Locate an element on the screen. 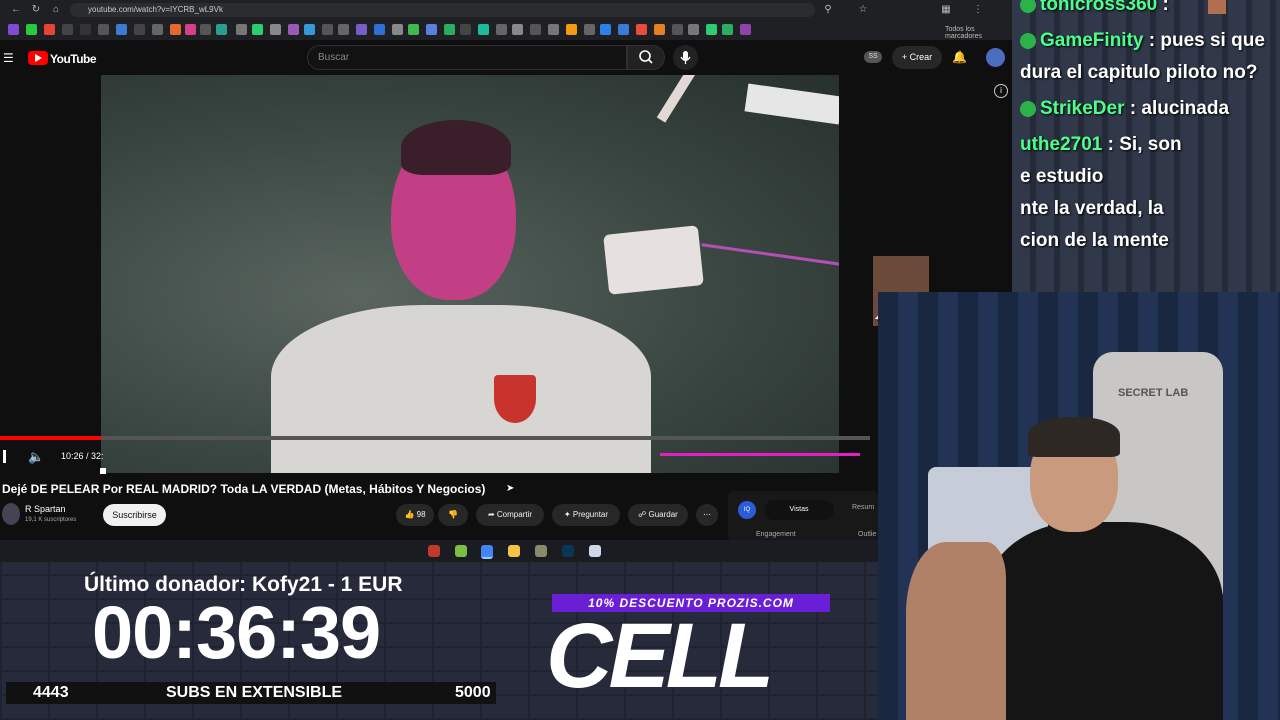  create-button: + Crear is located at coordinates (917, 57).